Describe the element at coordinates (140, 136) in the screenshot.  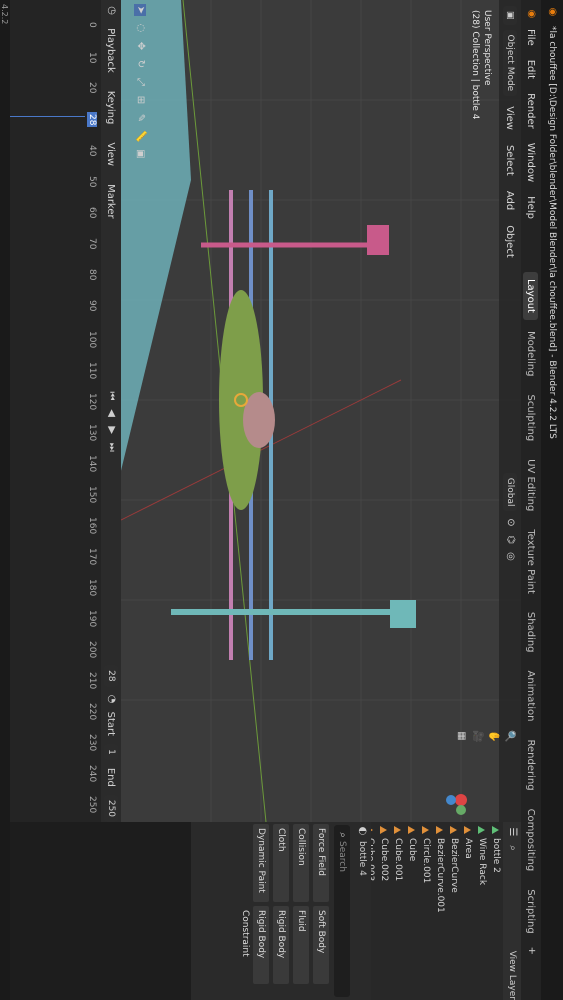
I see `measure-tool-icon: 📏` at that location.